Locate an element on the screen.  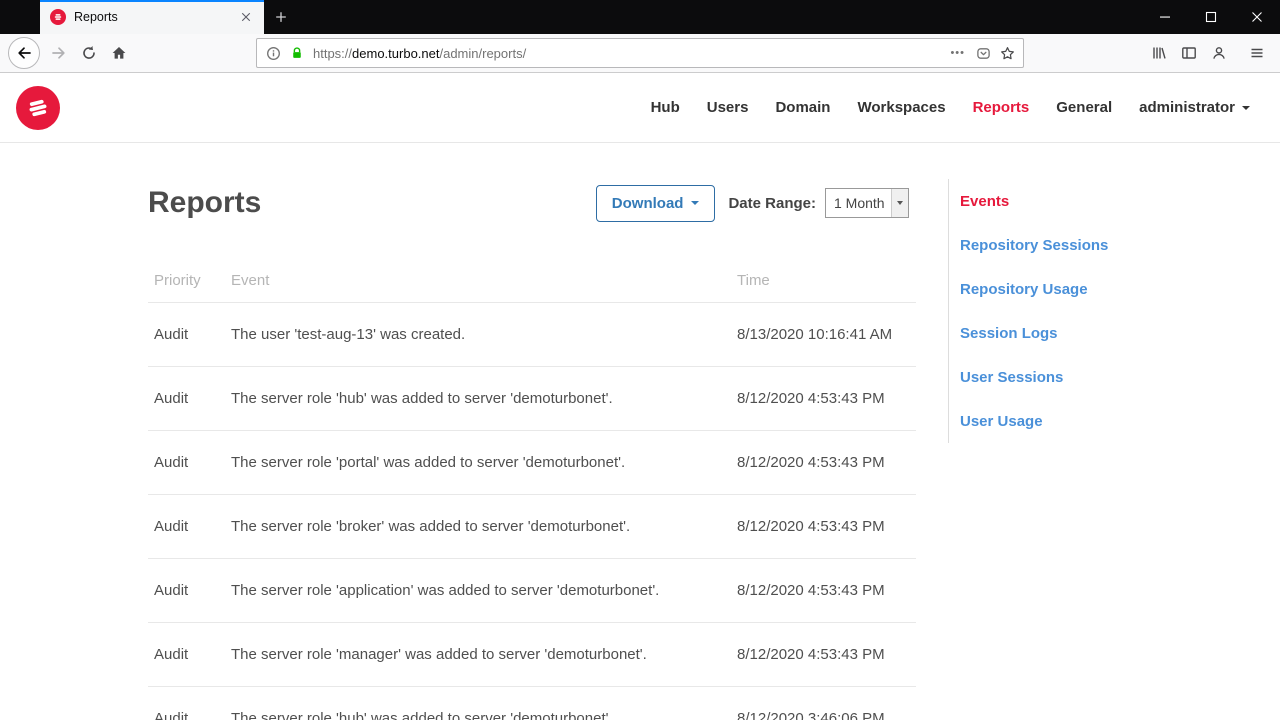
tab-close-button is located at coordinates (246, 17).